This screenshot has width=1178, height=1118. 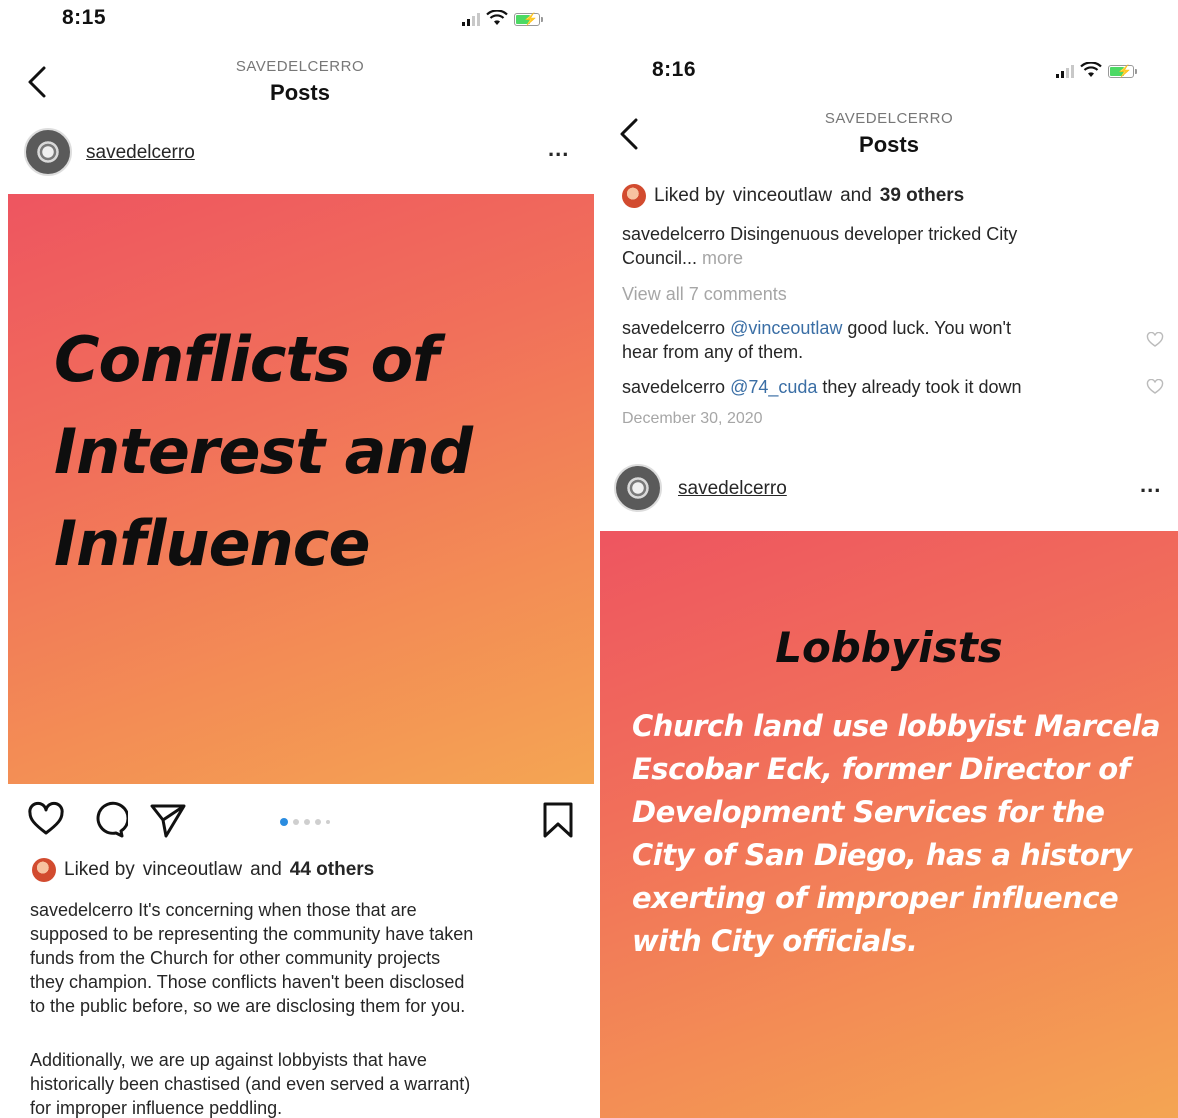 I want to click on status-bar: 8:15 ⚡, so click(x=298, y=20).